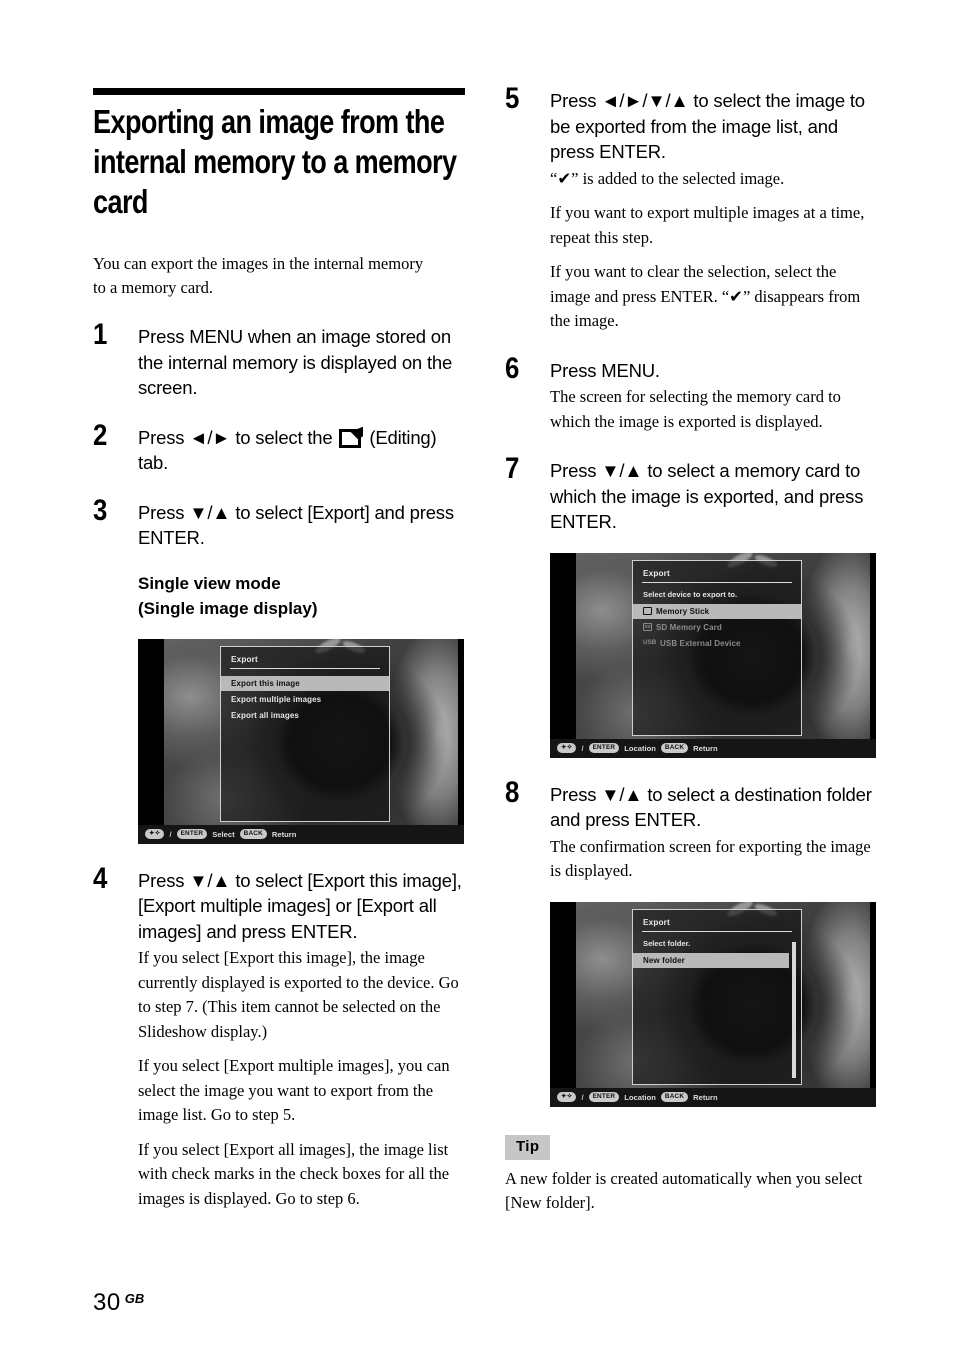 This screenshot has width=954, height=1352. Describe the element at coordinates (690, 594) in the screenshot. I see `menu-caption: Select device to export to.` at that location.